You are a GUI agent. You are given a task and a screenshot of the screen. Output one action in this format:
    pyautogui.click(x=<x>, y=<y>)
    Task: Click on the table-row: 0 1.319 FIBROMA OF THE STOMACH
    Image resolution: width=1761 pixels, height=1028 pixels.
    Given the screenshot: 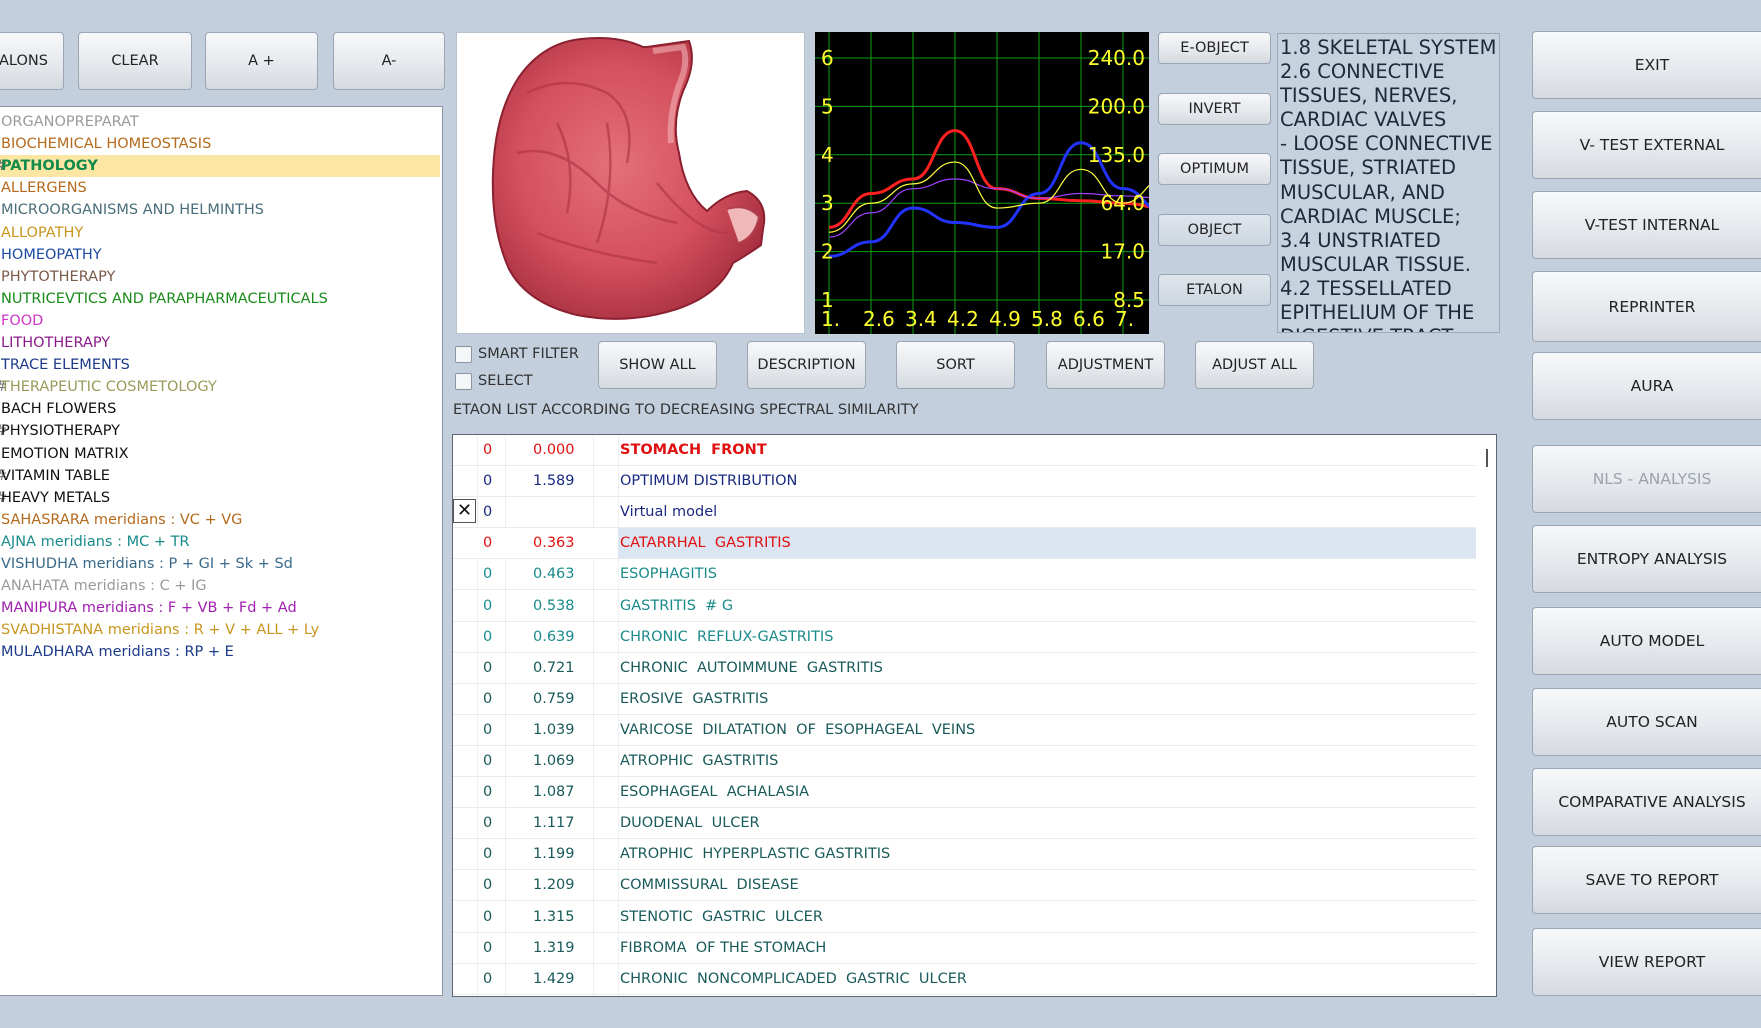 What is the action you would take?
    pyautogui.click(x=964, y=948)
    